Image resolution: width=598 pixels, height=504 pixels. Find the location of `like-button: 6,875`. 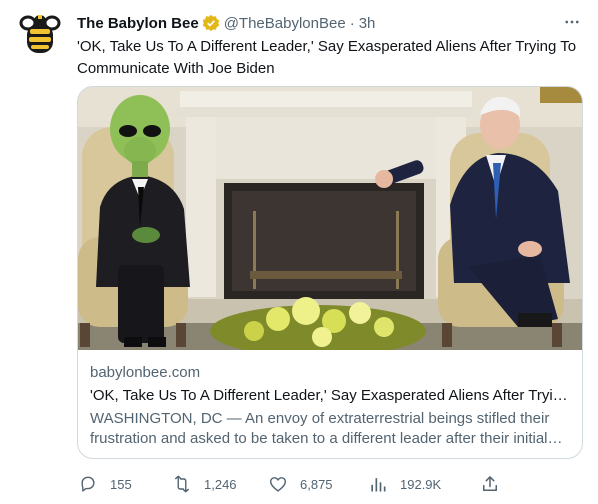

like-button: 6,875 is located at coordinates (300, 484).